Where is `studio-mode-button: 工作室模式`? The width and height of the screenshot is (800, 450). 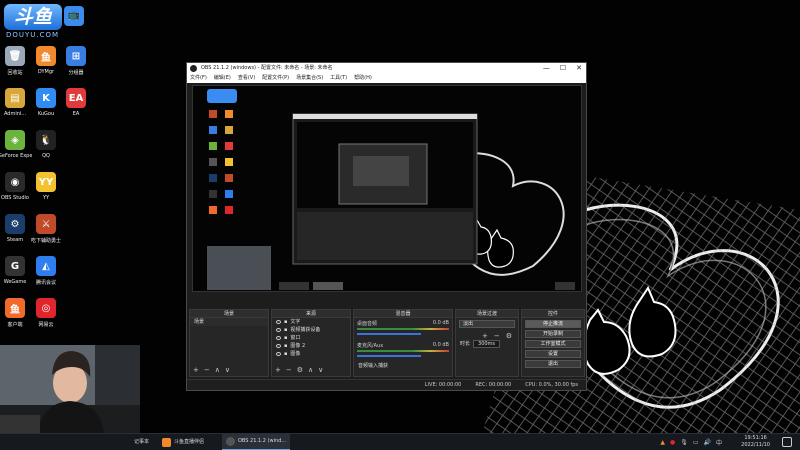
studio-mode-button: 工作室模式 is located at coordinates (553, 344).